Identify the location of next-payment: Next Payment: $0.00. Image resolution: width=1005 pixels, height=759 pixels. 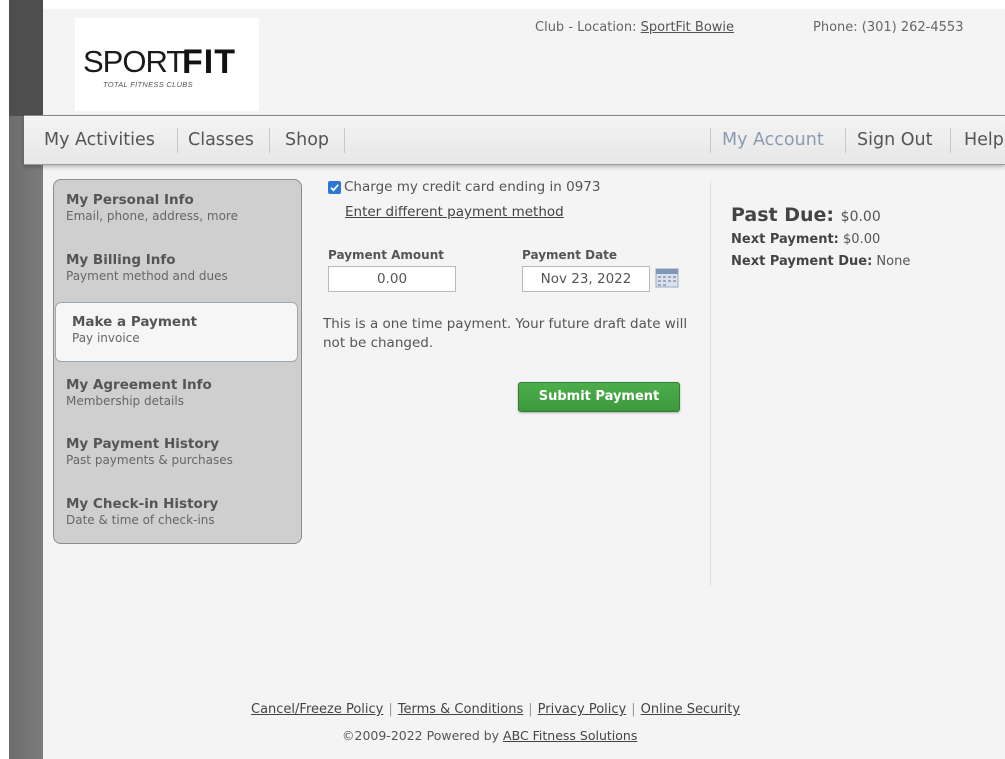
(866, 239).